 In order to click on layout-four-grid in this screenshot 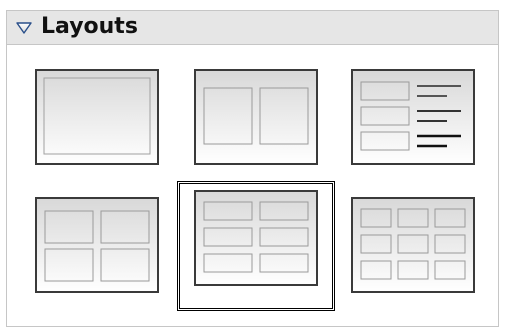, I will do `click(97, 245)`.